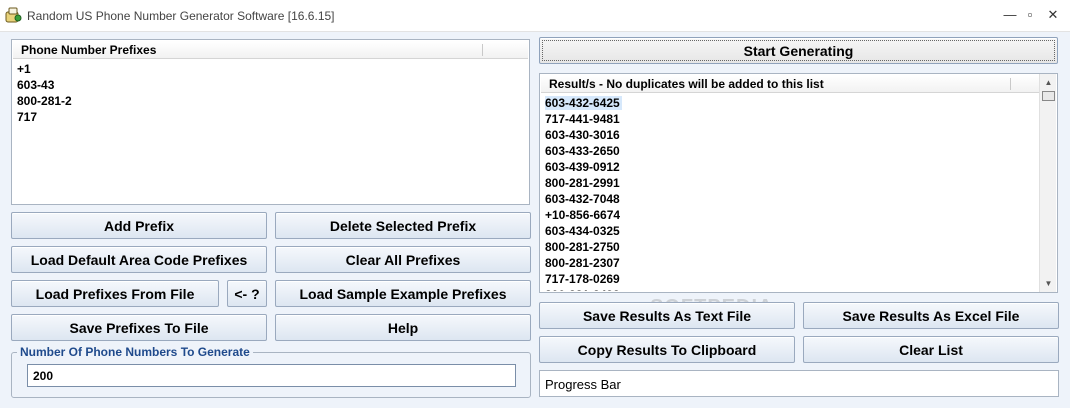  What do you see at coordinates (583, 199) in the screenshot?
I see `result-item: 603-432-7048` at bounding box center [583, 199].